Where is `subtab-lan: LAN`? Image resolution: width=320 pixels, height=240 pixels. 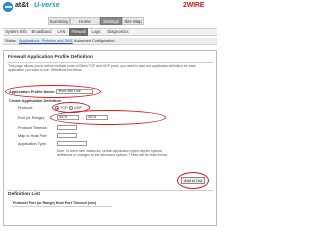 subtab-lan: LAN is located at coordinates (61, 32).